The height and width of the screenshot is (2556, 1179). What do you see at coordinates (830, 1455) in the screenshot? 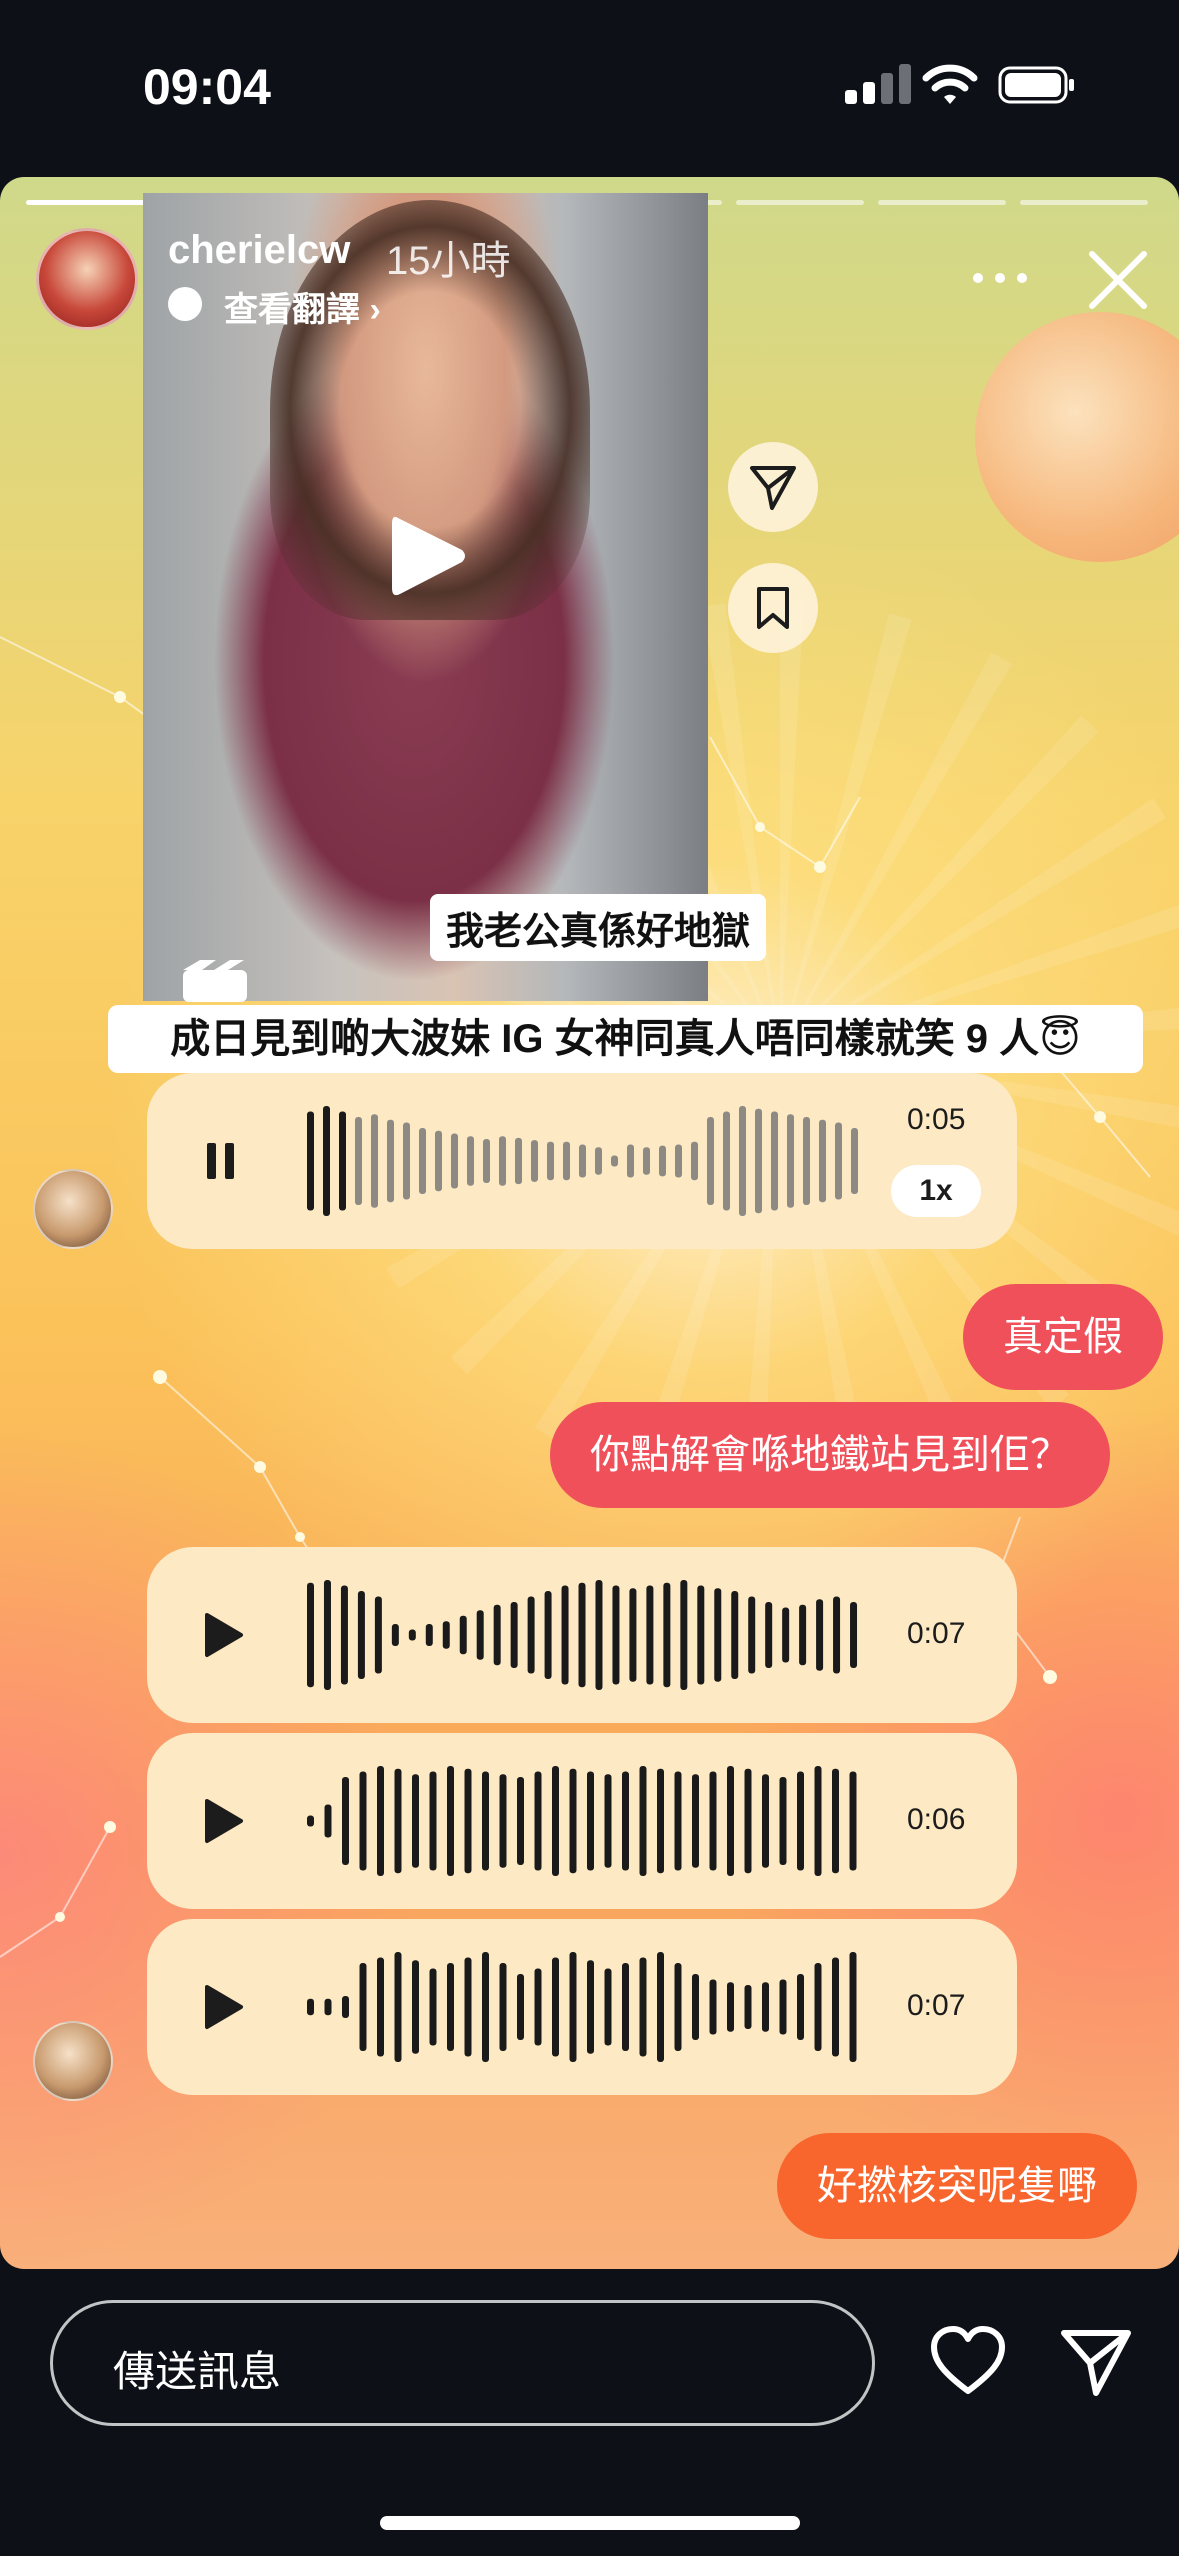
I see `sent-message: 你點解會喺地鐵站見到佢？` at bounding box center [830, 1455].